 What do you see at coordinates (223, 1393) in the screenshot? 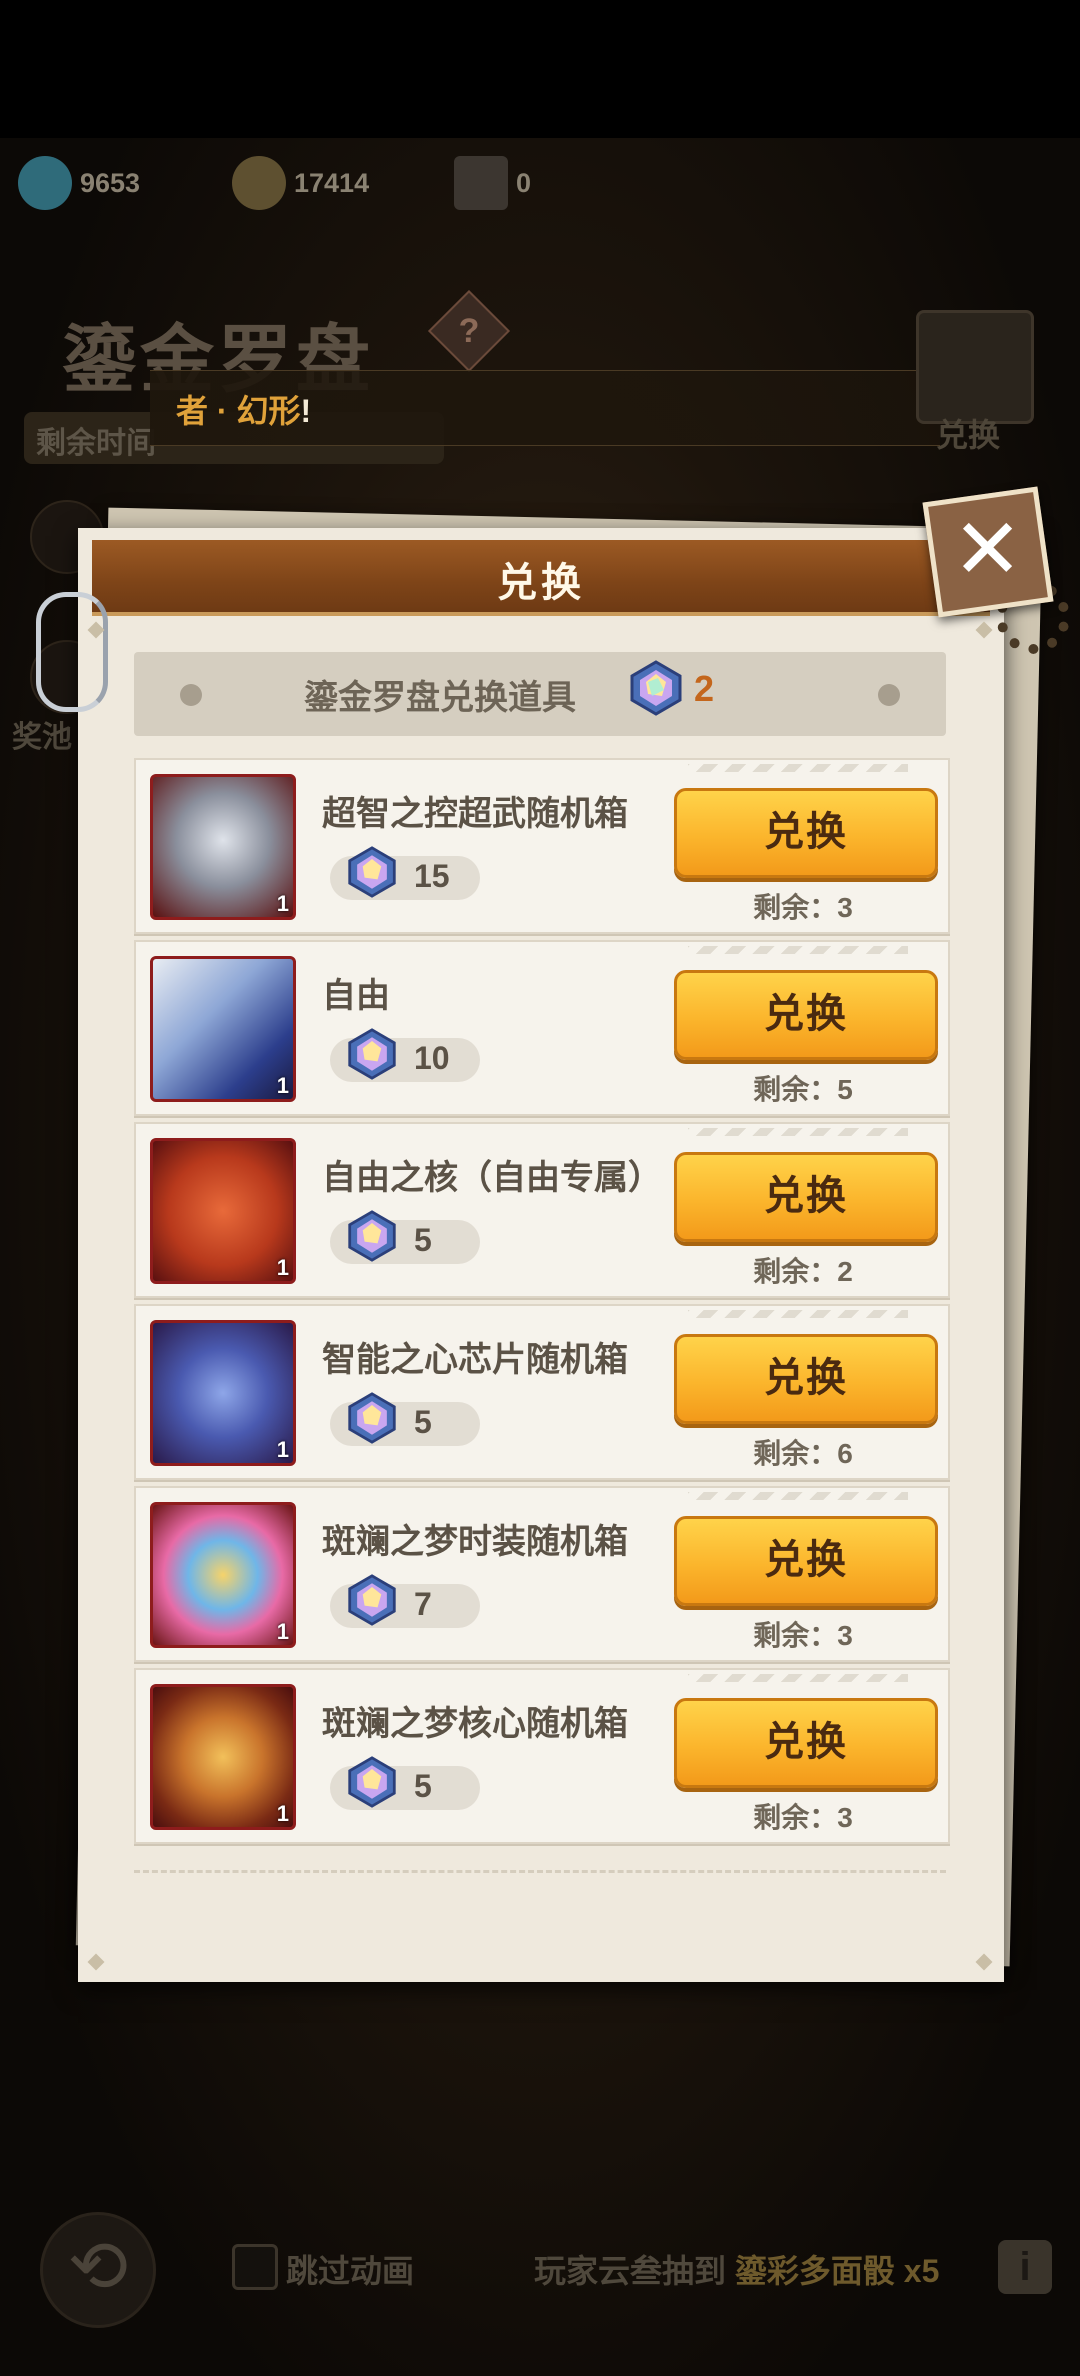
I see `chip-mystery-box-icon: 1` at bounding box center [223, 1393].